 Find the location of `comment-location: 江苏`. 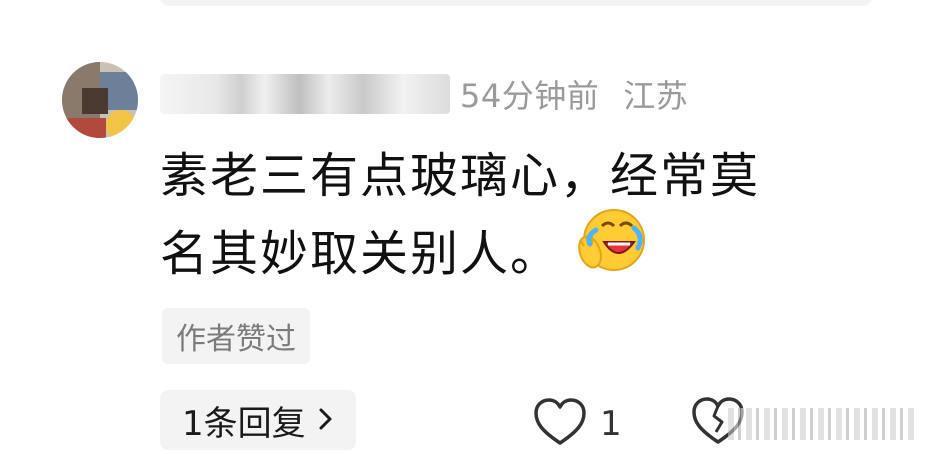

comment-location: 江苏 is located at coordinates (656, 96).